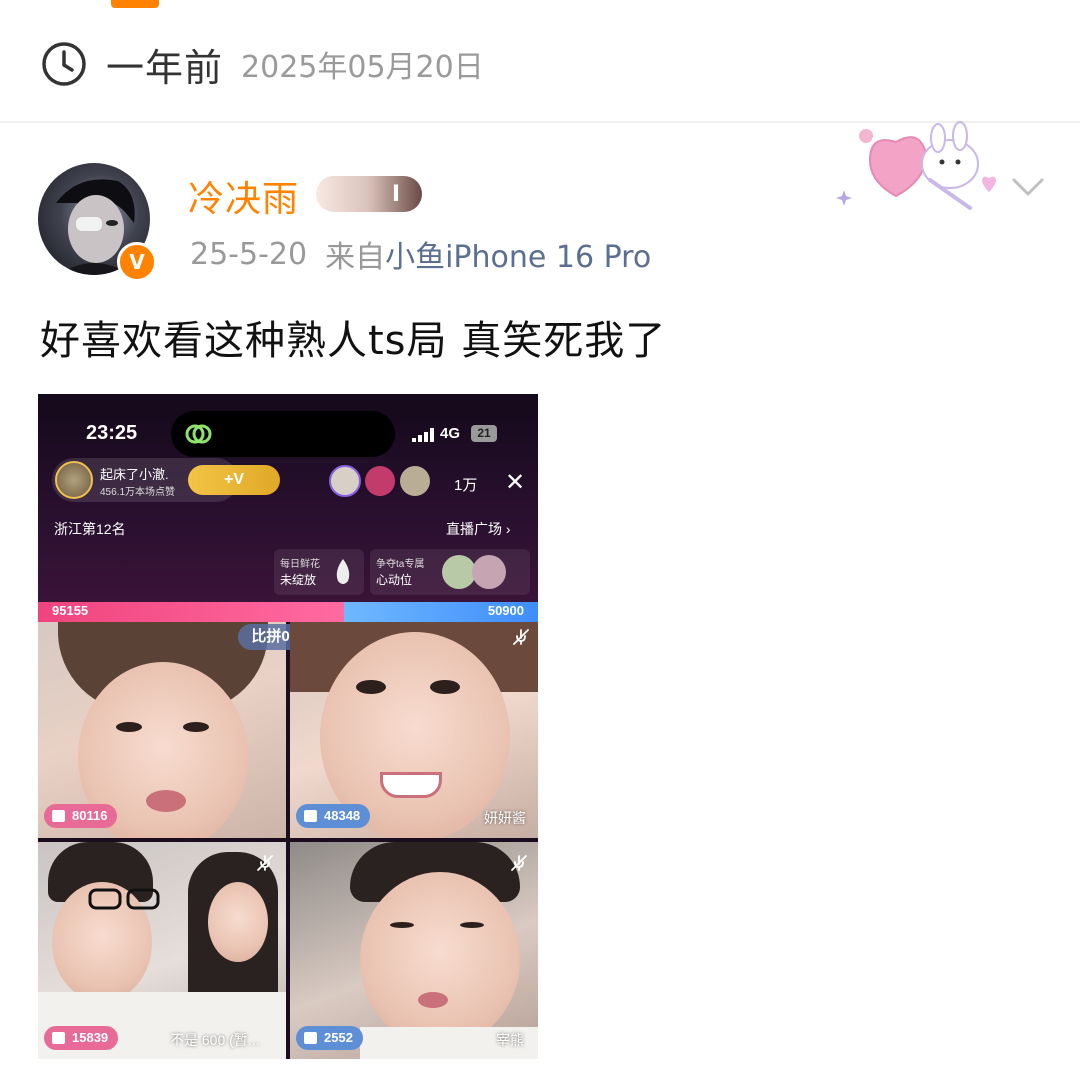  What do you see at coordinates (162, 730) in the screenshot?
I see `video-tile: 80116` at bounding box center [162, 730].